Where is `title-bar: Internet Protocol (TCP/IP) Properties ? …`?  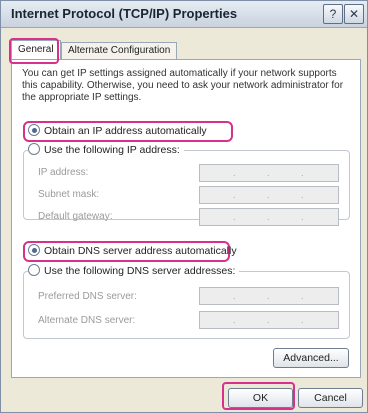 title-bar: Internet Protocol (TCP/IP) Properties ? … is located at coordinates (184, 14).